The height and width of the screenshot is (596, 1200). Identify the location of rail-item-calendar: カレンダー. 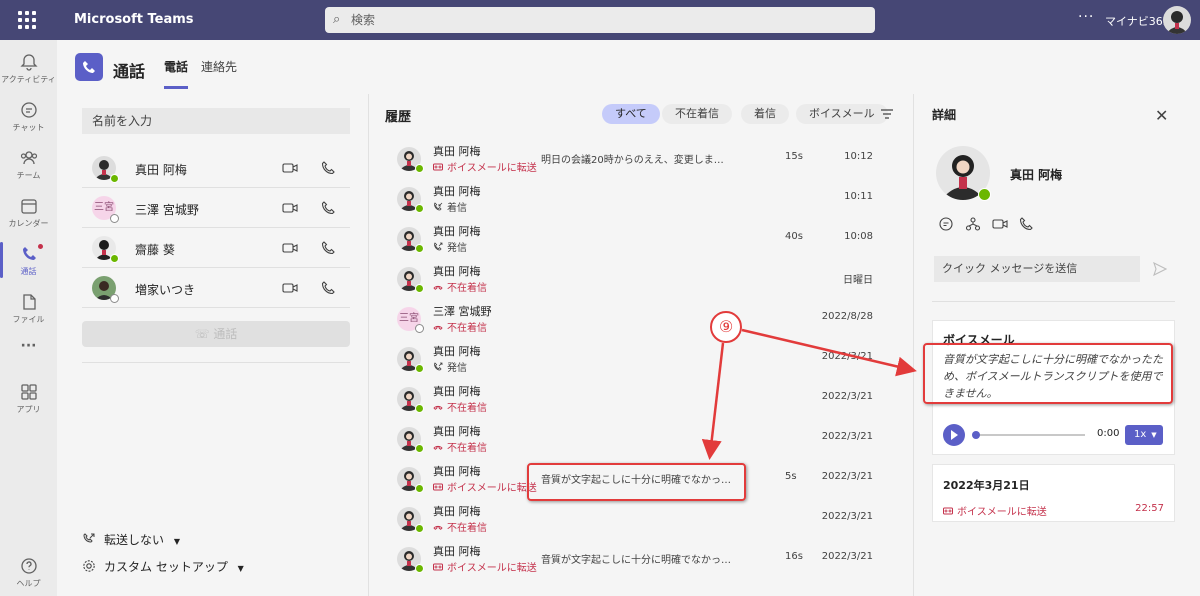
(28, 212).